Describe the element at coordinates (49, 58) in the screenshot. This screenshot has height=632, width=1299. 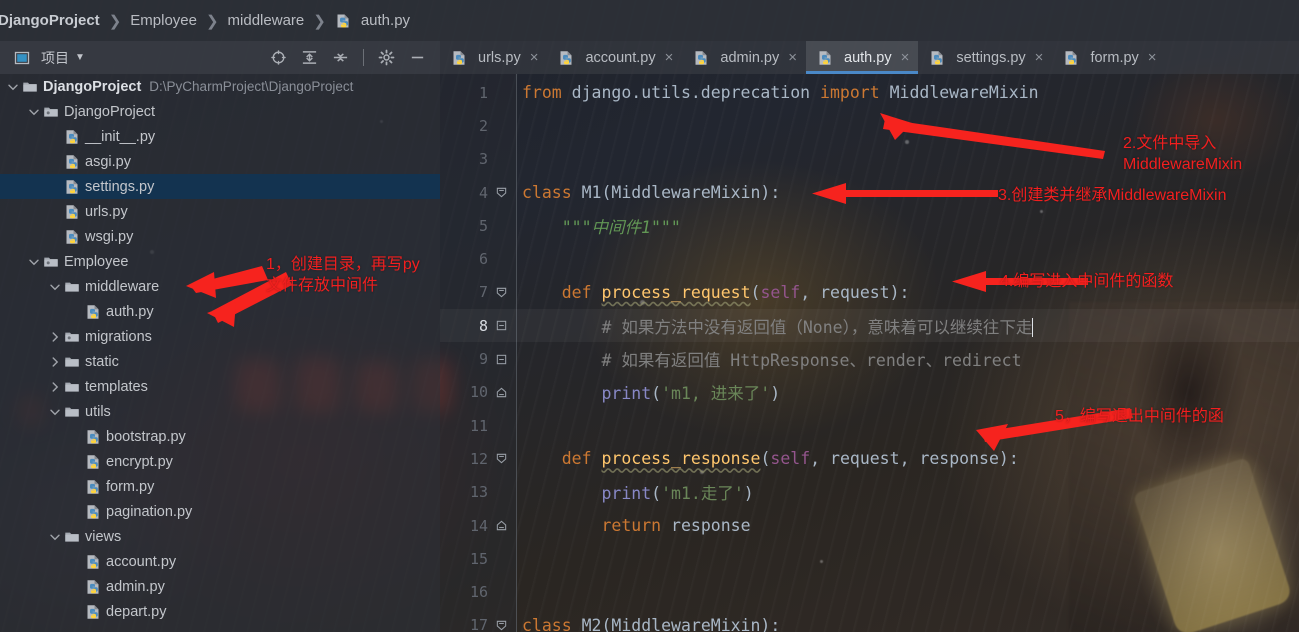
I see `project-tool-window-title: 项目 ▼` at that location.